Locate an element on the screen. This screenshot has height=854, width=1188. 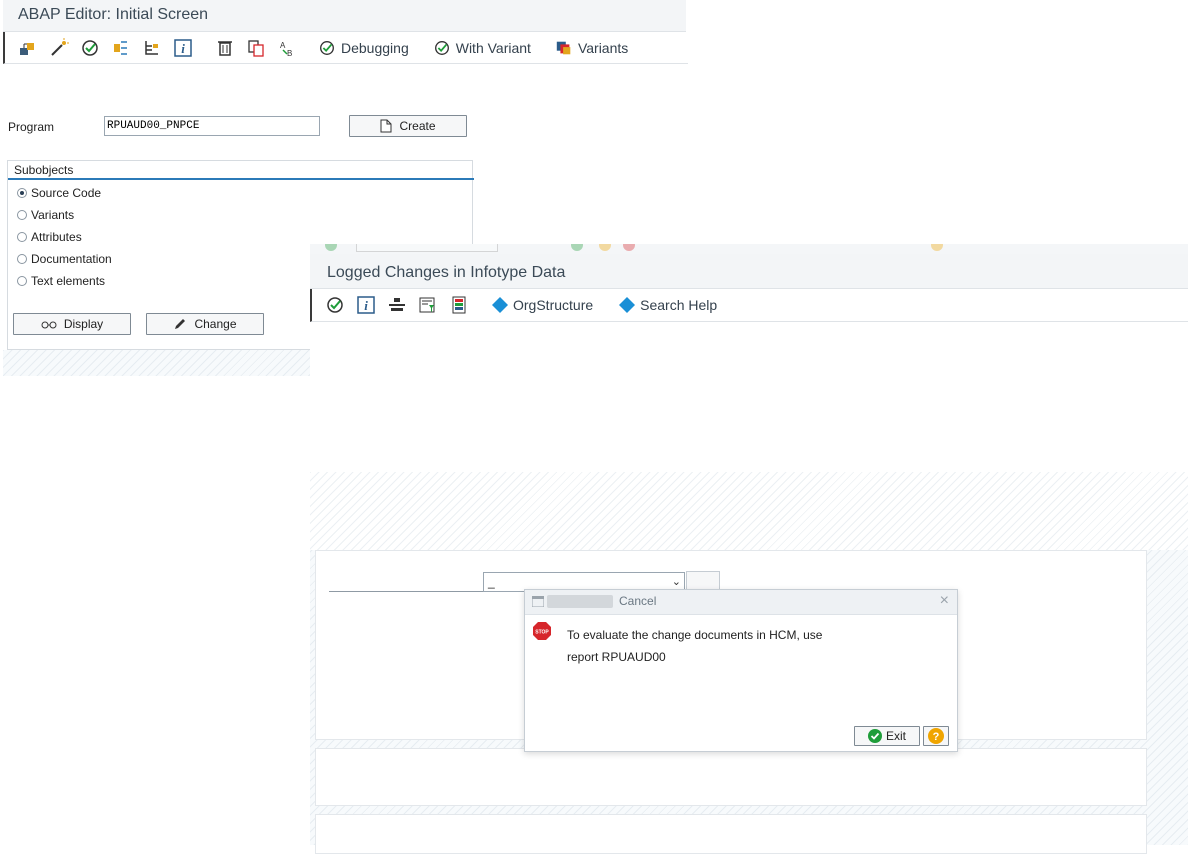
svg-text: STOP is located at coordinates (542, 633).